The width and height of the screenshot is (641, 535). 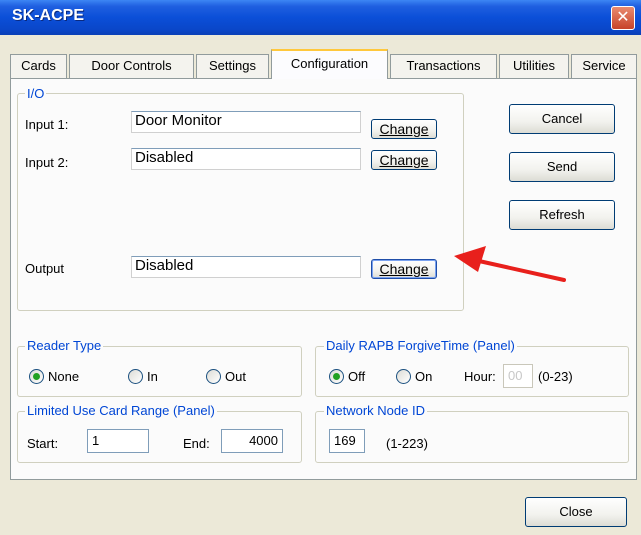 What do you see at coordinates (232, 66) in the screenshot?
I see `tab-settings: Settings` at bounding box center [232, 66].